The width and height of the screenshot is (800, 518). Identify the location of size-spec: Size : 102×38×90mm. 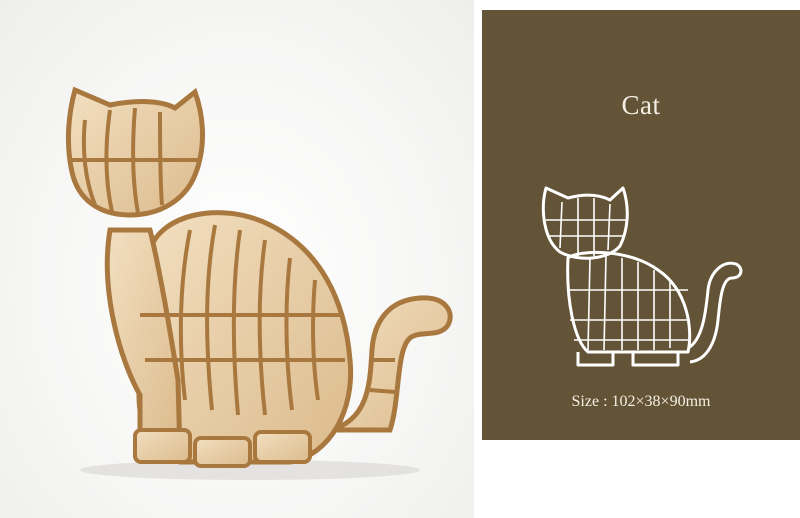
(641, 402).